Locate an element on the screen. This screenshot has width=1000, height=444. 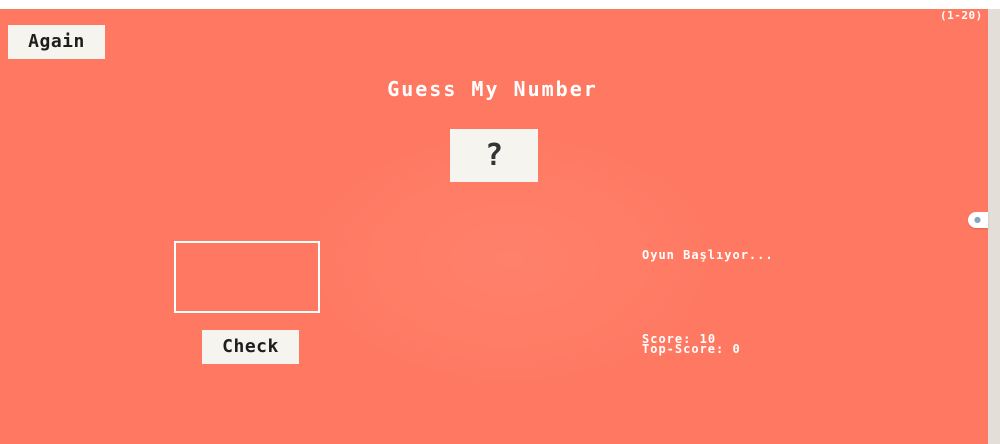
page-title: Guess My Number is located at coordinates (492, 89).